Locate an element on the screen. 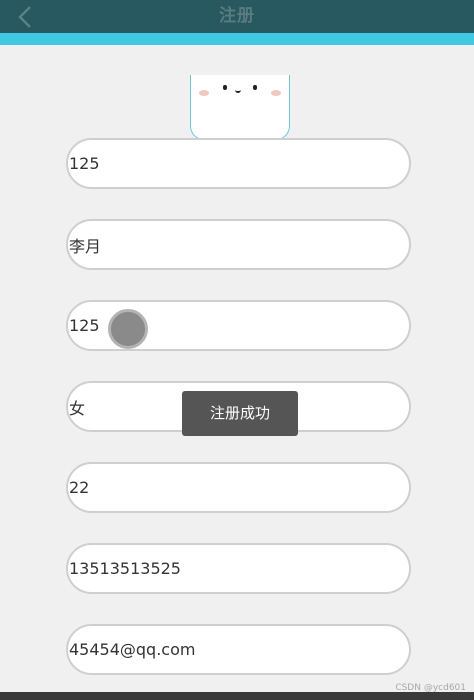 This screenshot has height=700, width=474. app-header: 注册 is located at coordinates (237, 16).